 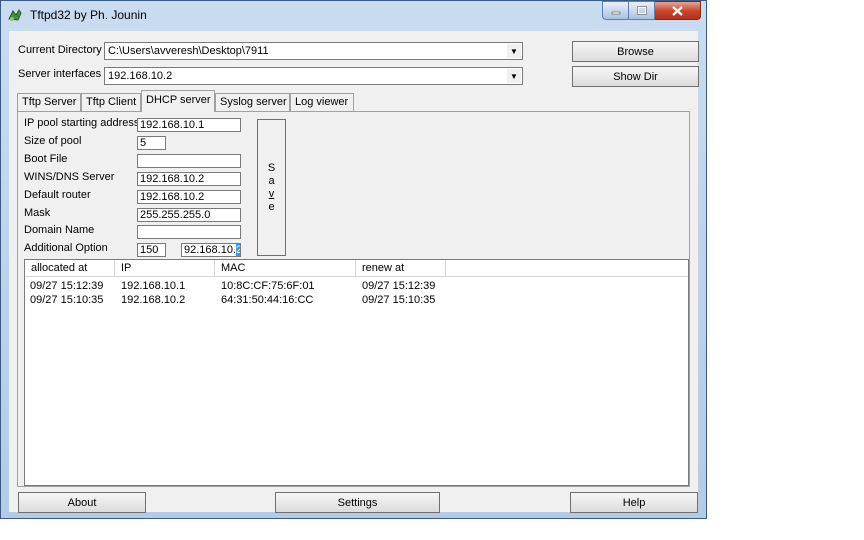 What do you see at coordinates (140, 76) in the screenshot?
I see `server-interfaces-value: 192.168.10.2` at bounding box center [140, 76].